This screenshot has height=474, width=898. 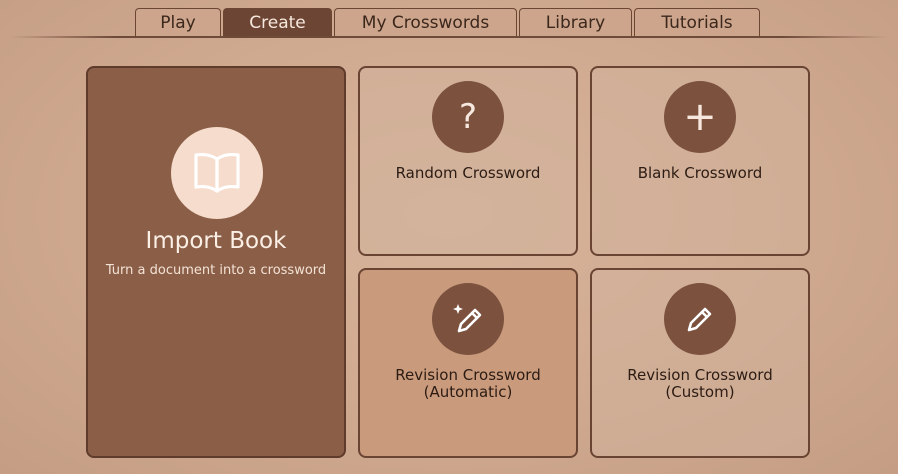 What do you see at coordinates (697, 22) in the screenshot?
I see `tab-tutorials: Tutorials` at bounding box center [697, 22].